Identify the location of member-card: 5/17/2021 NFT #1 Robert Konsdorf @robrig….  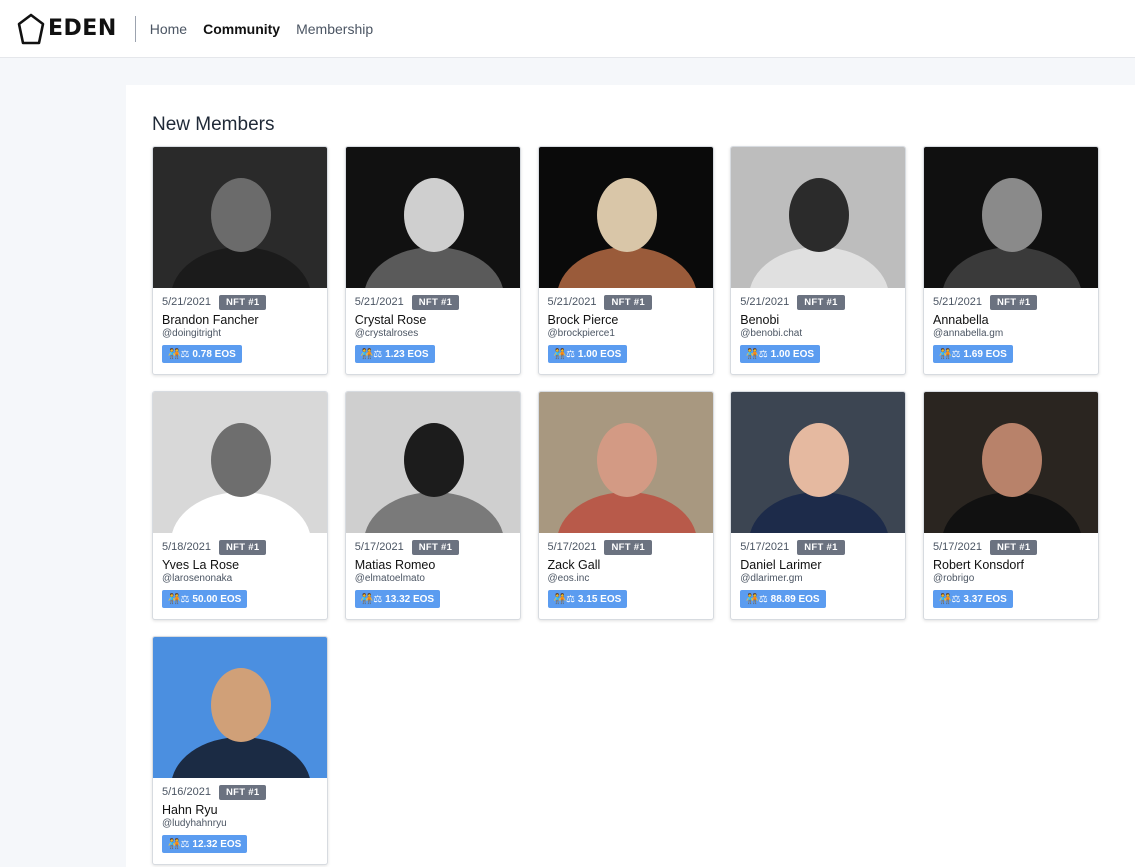
(1011, 505).